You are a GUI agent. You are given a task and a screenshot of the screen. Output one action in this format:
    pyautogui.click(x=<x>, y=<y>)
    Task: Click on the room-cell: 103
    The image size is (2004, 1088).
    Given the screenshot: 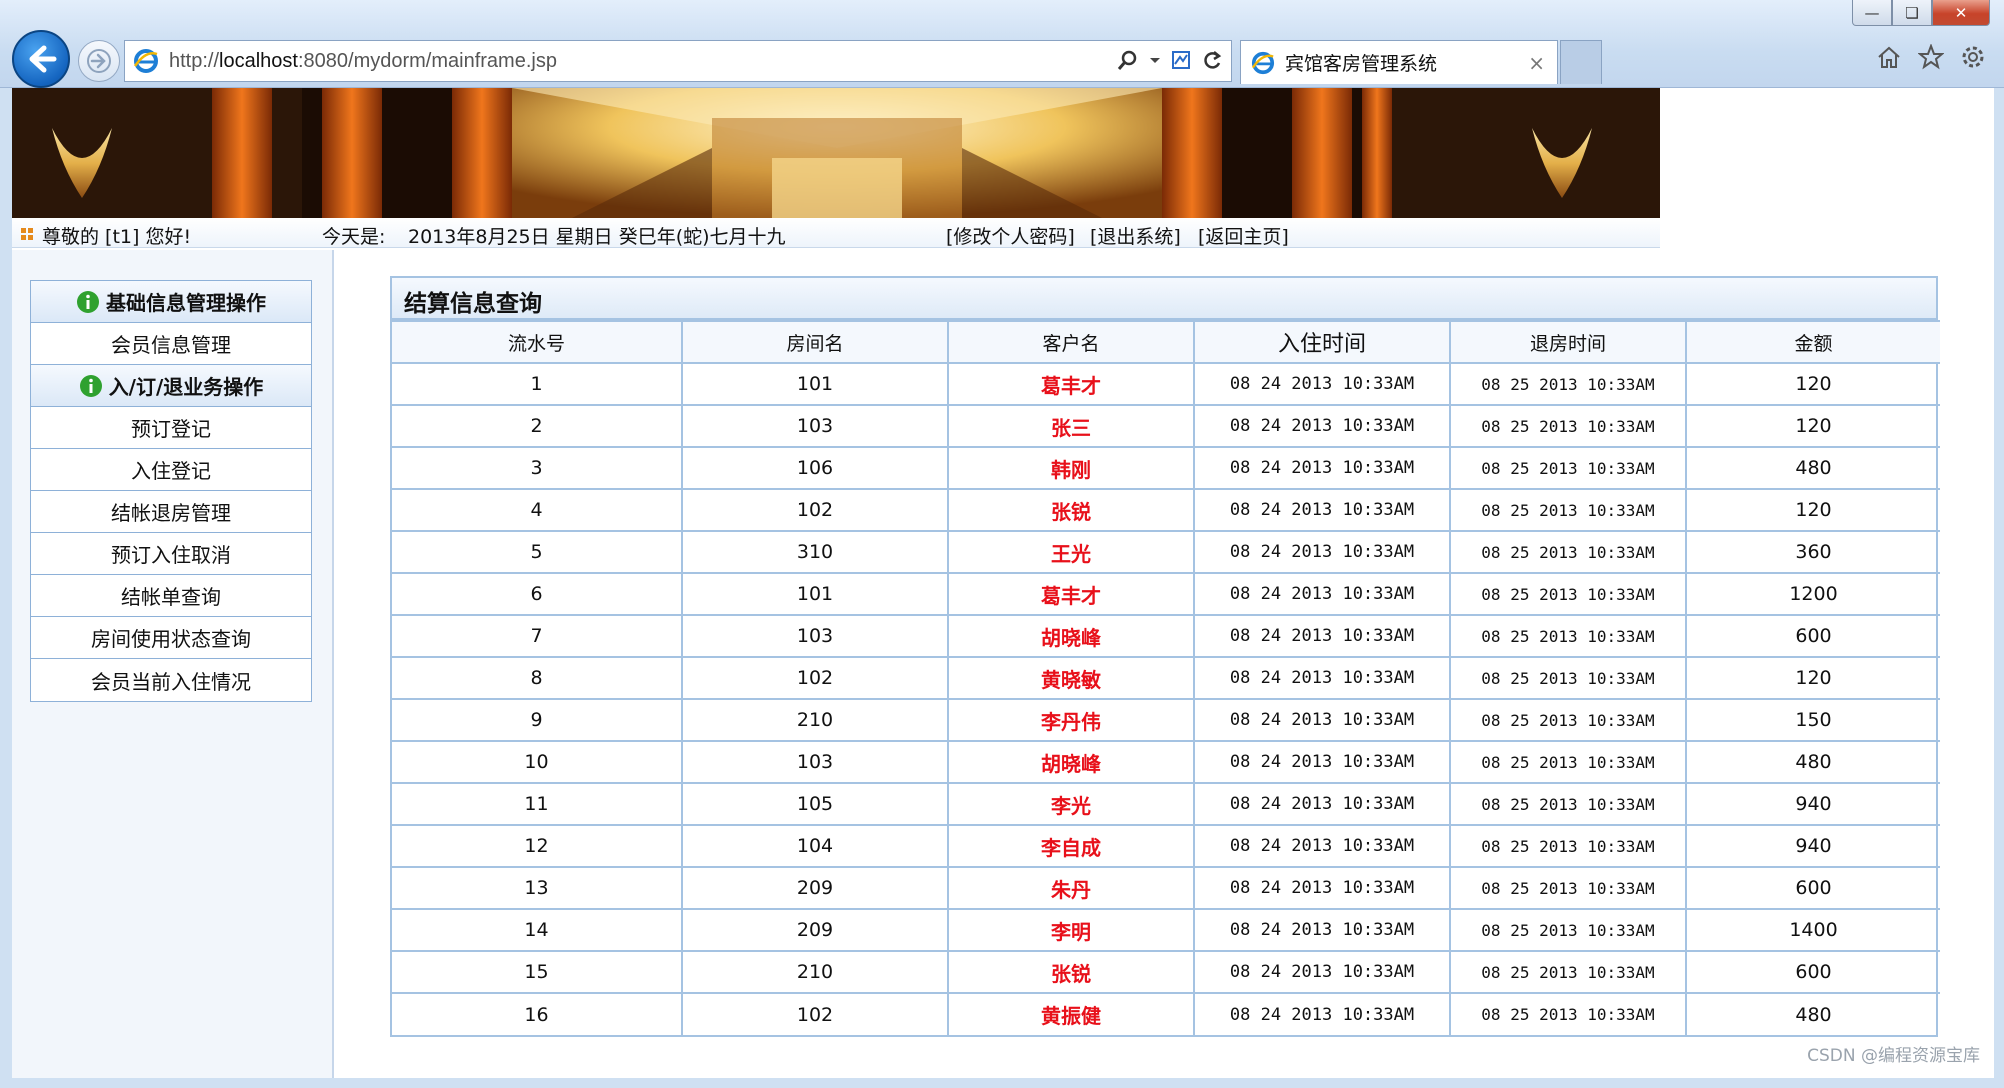 What is the action you would take?
    pyautogui.click(x=815, y=426)
    